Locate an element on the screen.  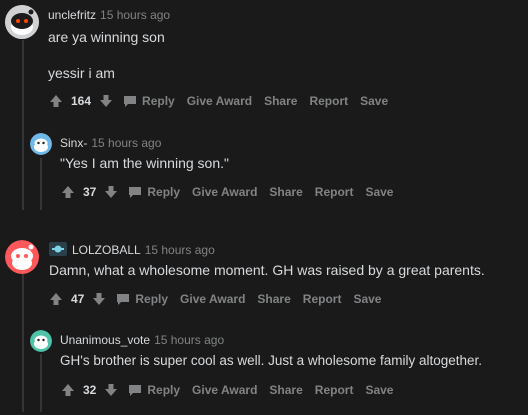
comment-author: unclefritz is located at coordinates (72, 15).